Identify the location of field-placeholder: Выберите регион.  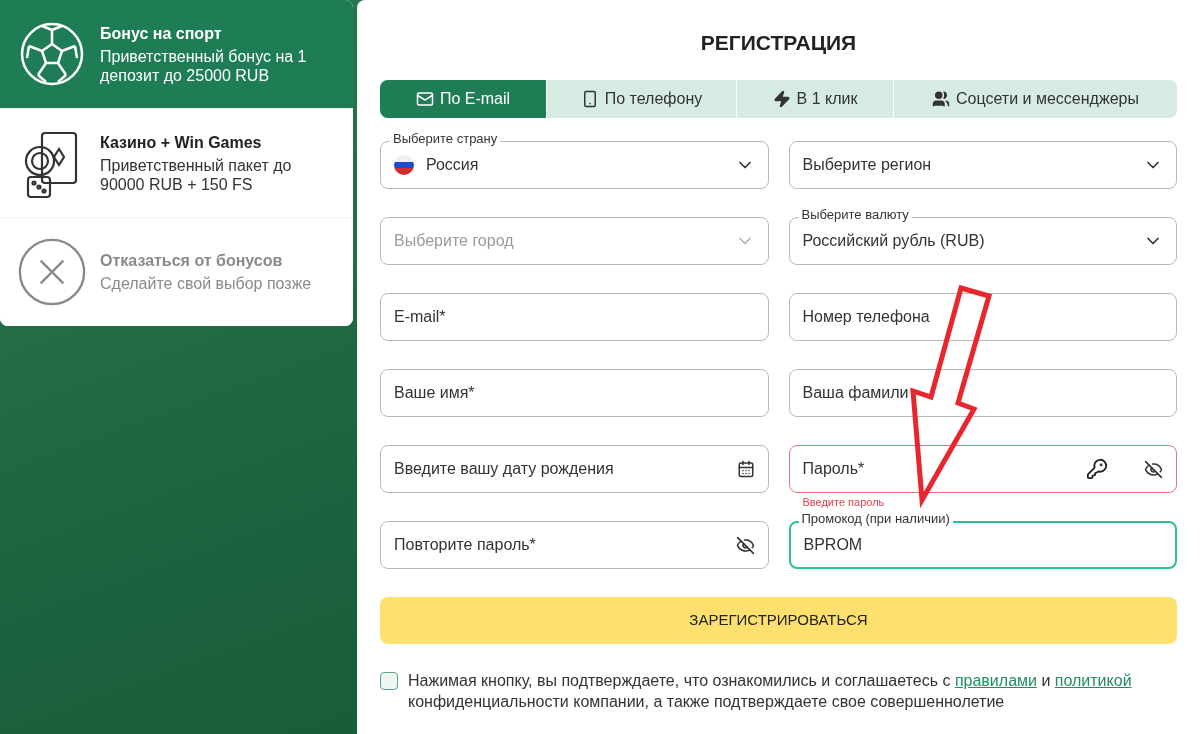
(867, 165).